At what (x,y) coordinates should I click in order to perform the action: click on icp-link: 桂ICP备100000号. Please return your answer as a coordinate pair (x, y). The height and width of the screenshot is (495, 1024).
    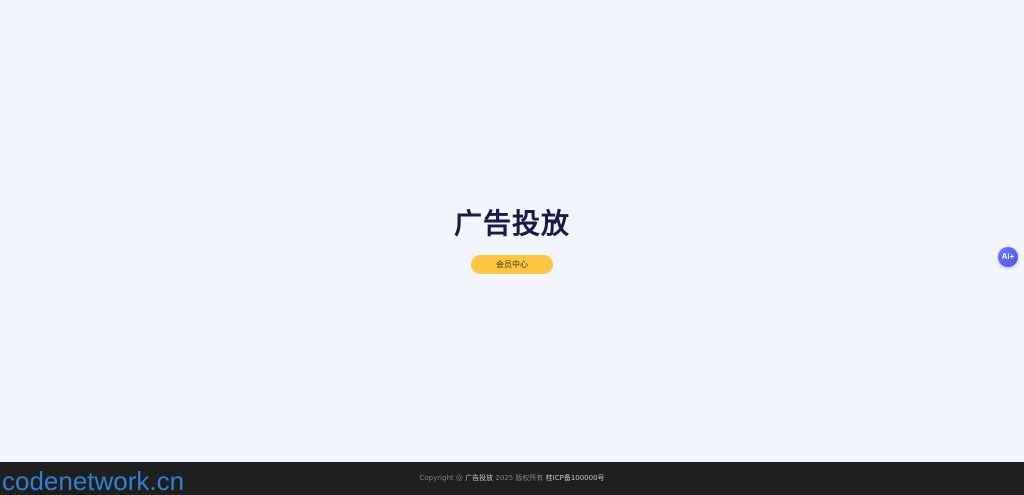
    Looking at the image, I should click on (575, 478).